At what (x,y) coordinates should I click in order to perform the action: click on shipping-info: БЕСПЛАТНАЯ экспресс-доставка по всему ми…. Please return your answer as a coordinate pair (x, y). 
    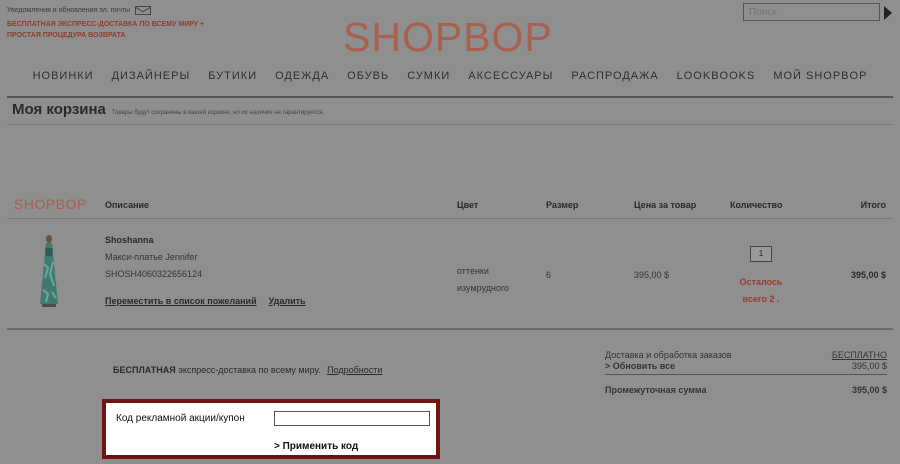
    Looking at the image, I should click on (247, 370).